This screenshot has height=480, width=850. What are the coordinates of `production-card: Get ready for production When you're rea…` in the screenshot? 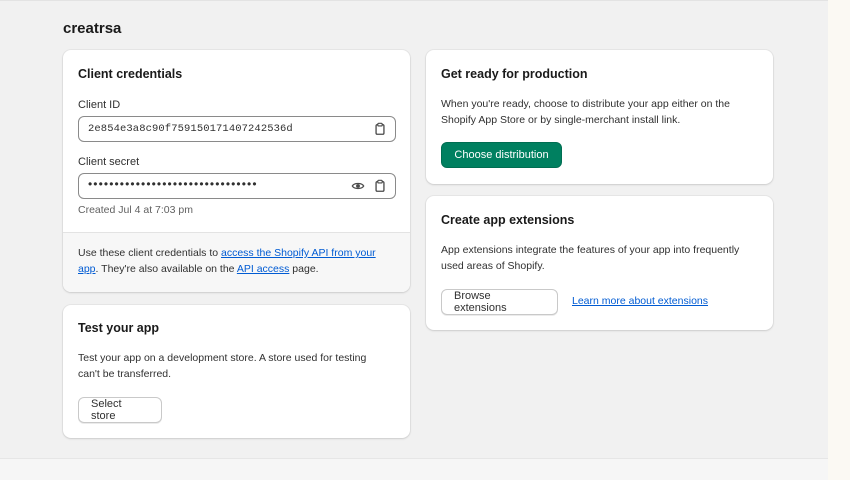 It's located at (599, 117).